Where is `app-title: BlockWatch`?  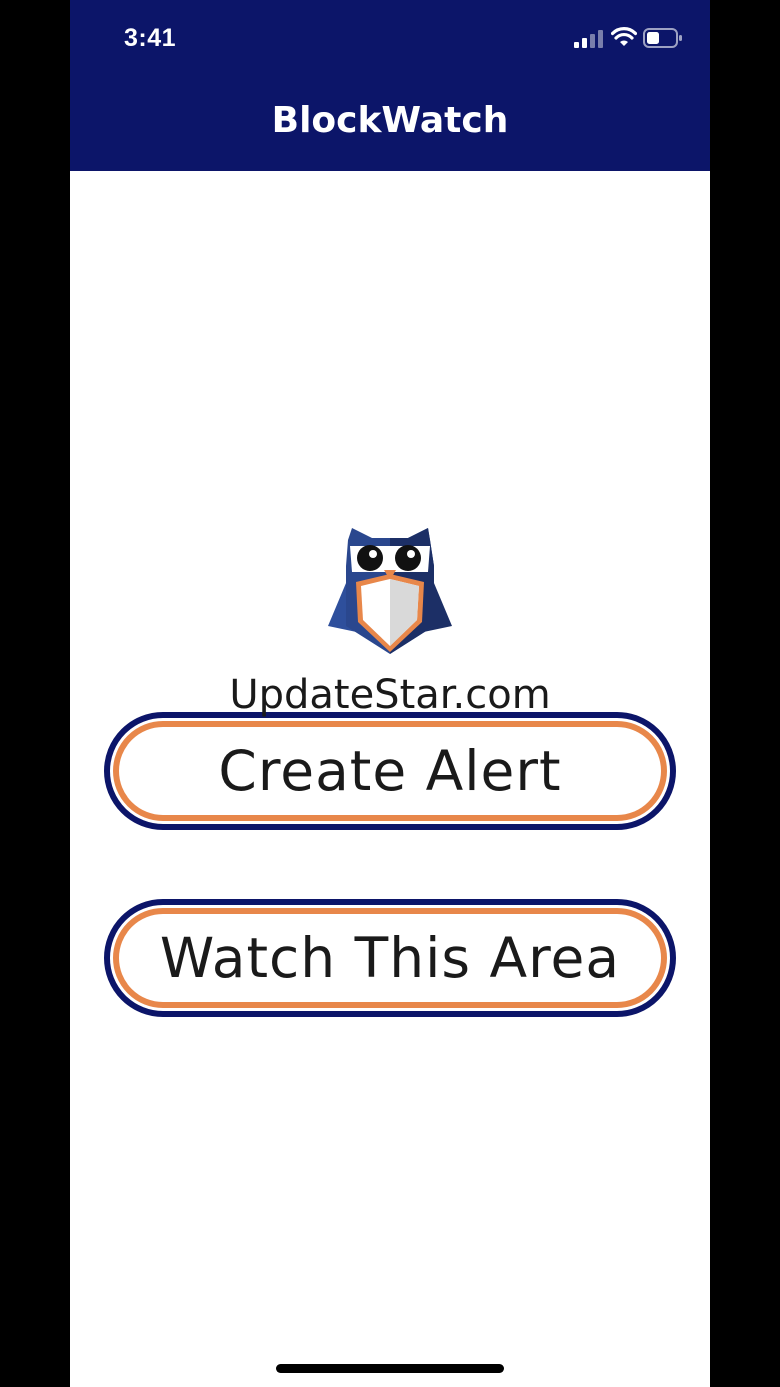 app-title: BlockWatch is located at coordinates (390, 120).